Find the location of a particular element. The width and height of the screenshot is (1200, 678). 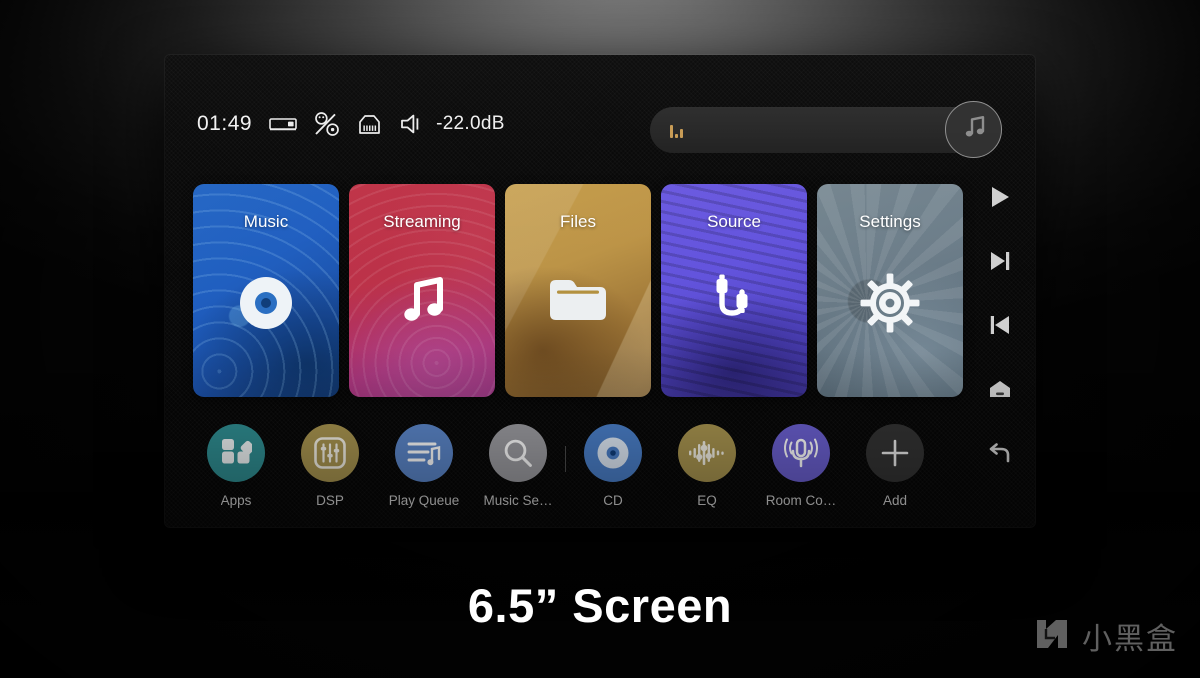

tile-streaming: Streaming is located at coordinates (422, 290).